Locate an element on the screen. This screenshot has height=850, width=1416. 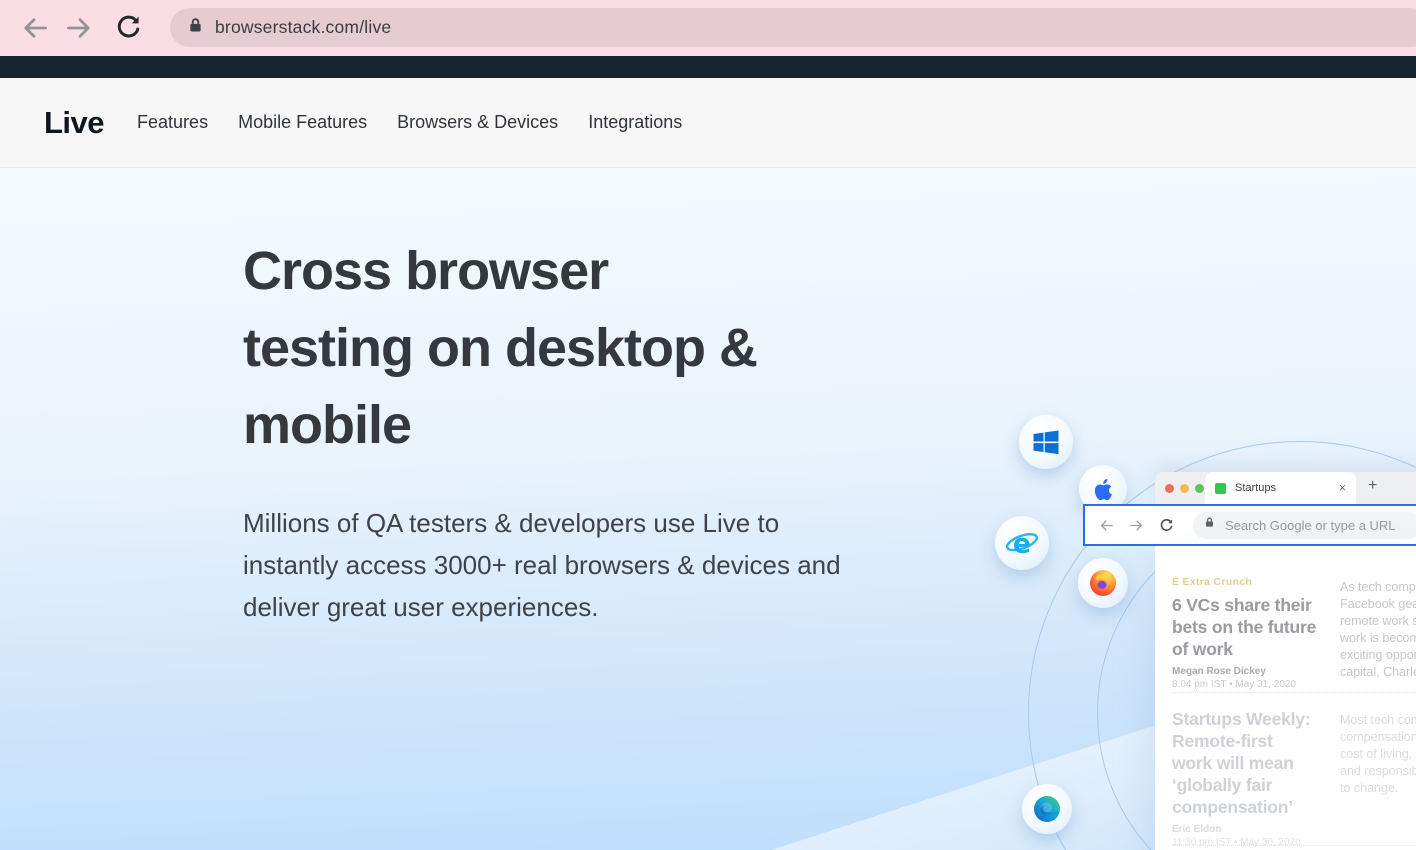
hero-description: deliver great user experiences. is located at coordinates (421, 607).